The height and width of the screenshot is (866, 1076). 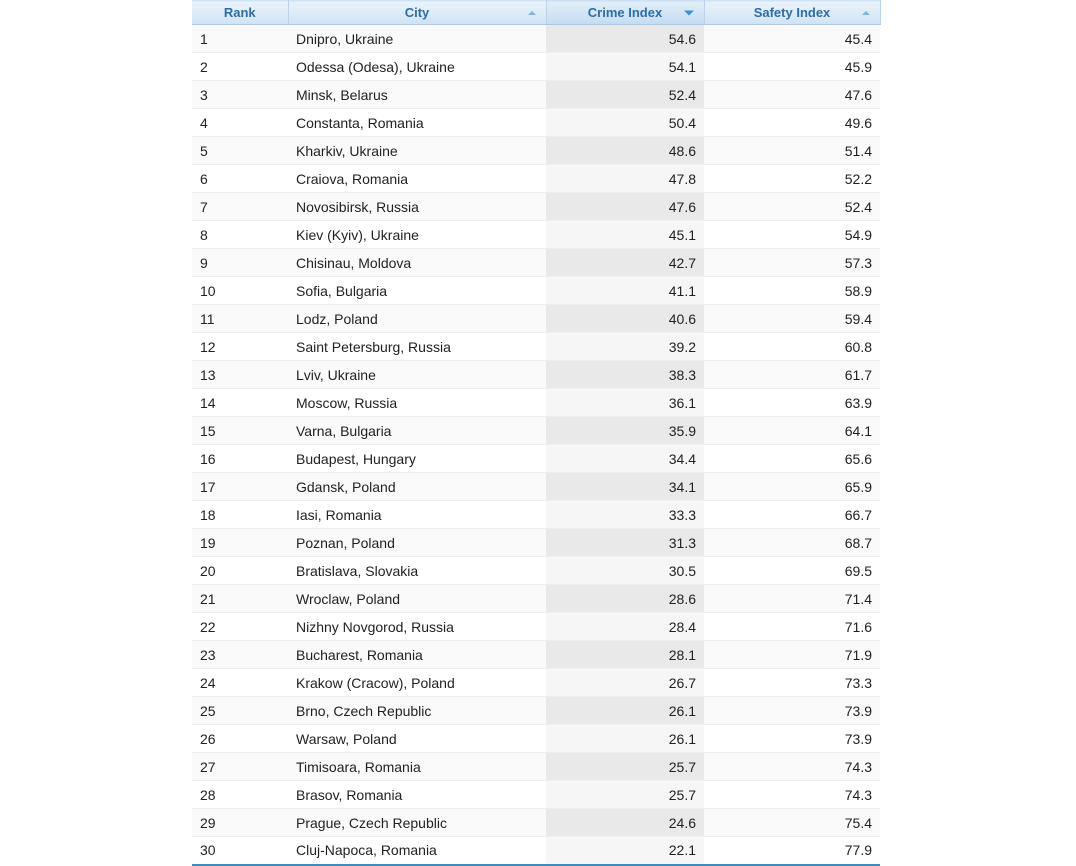 What do you see at coordinates (417, 38) in the screenshot?
I see `cell-city: Dnipro, Ukraine` at bounding box center [417, 38].